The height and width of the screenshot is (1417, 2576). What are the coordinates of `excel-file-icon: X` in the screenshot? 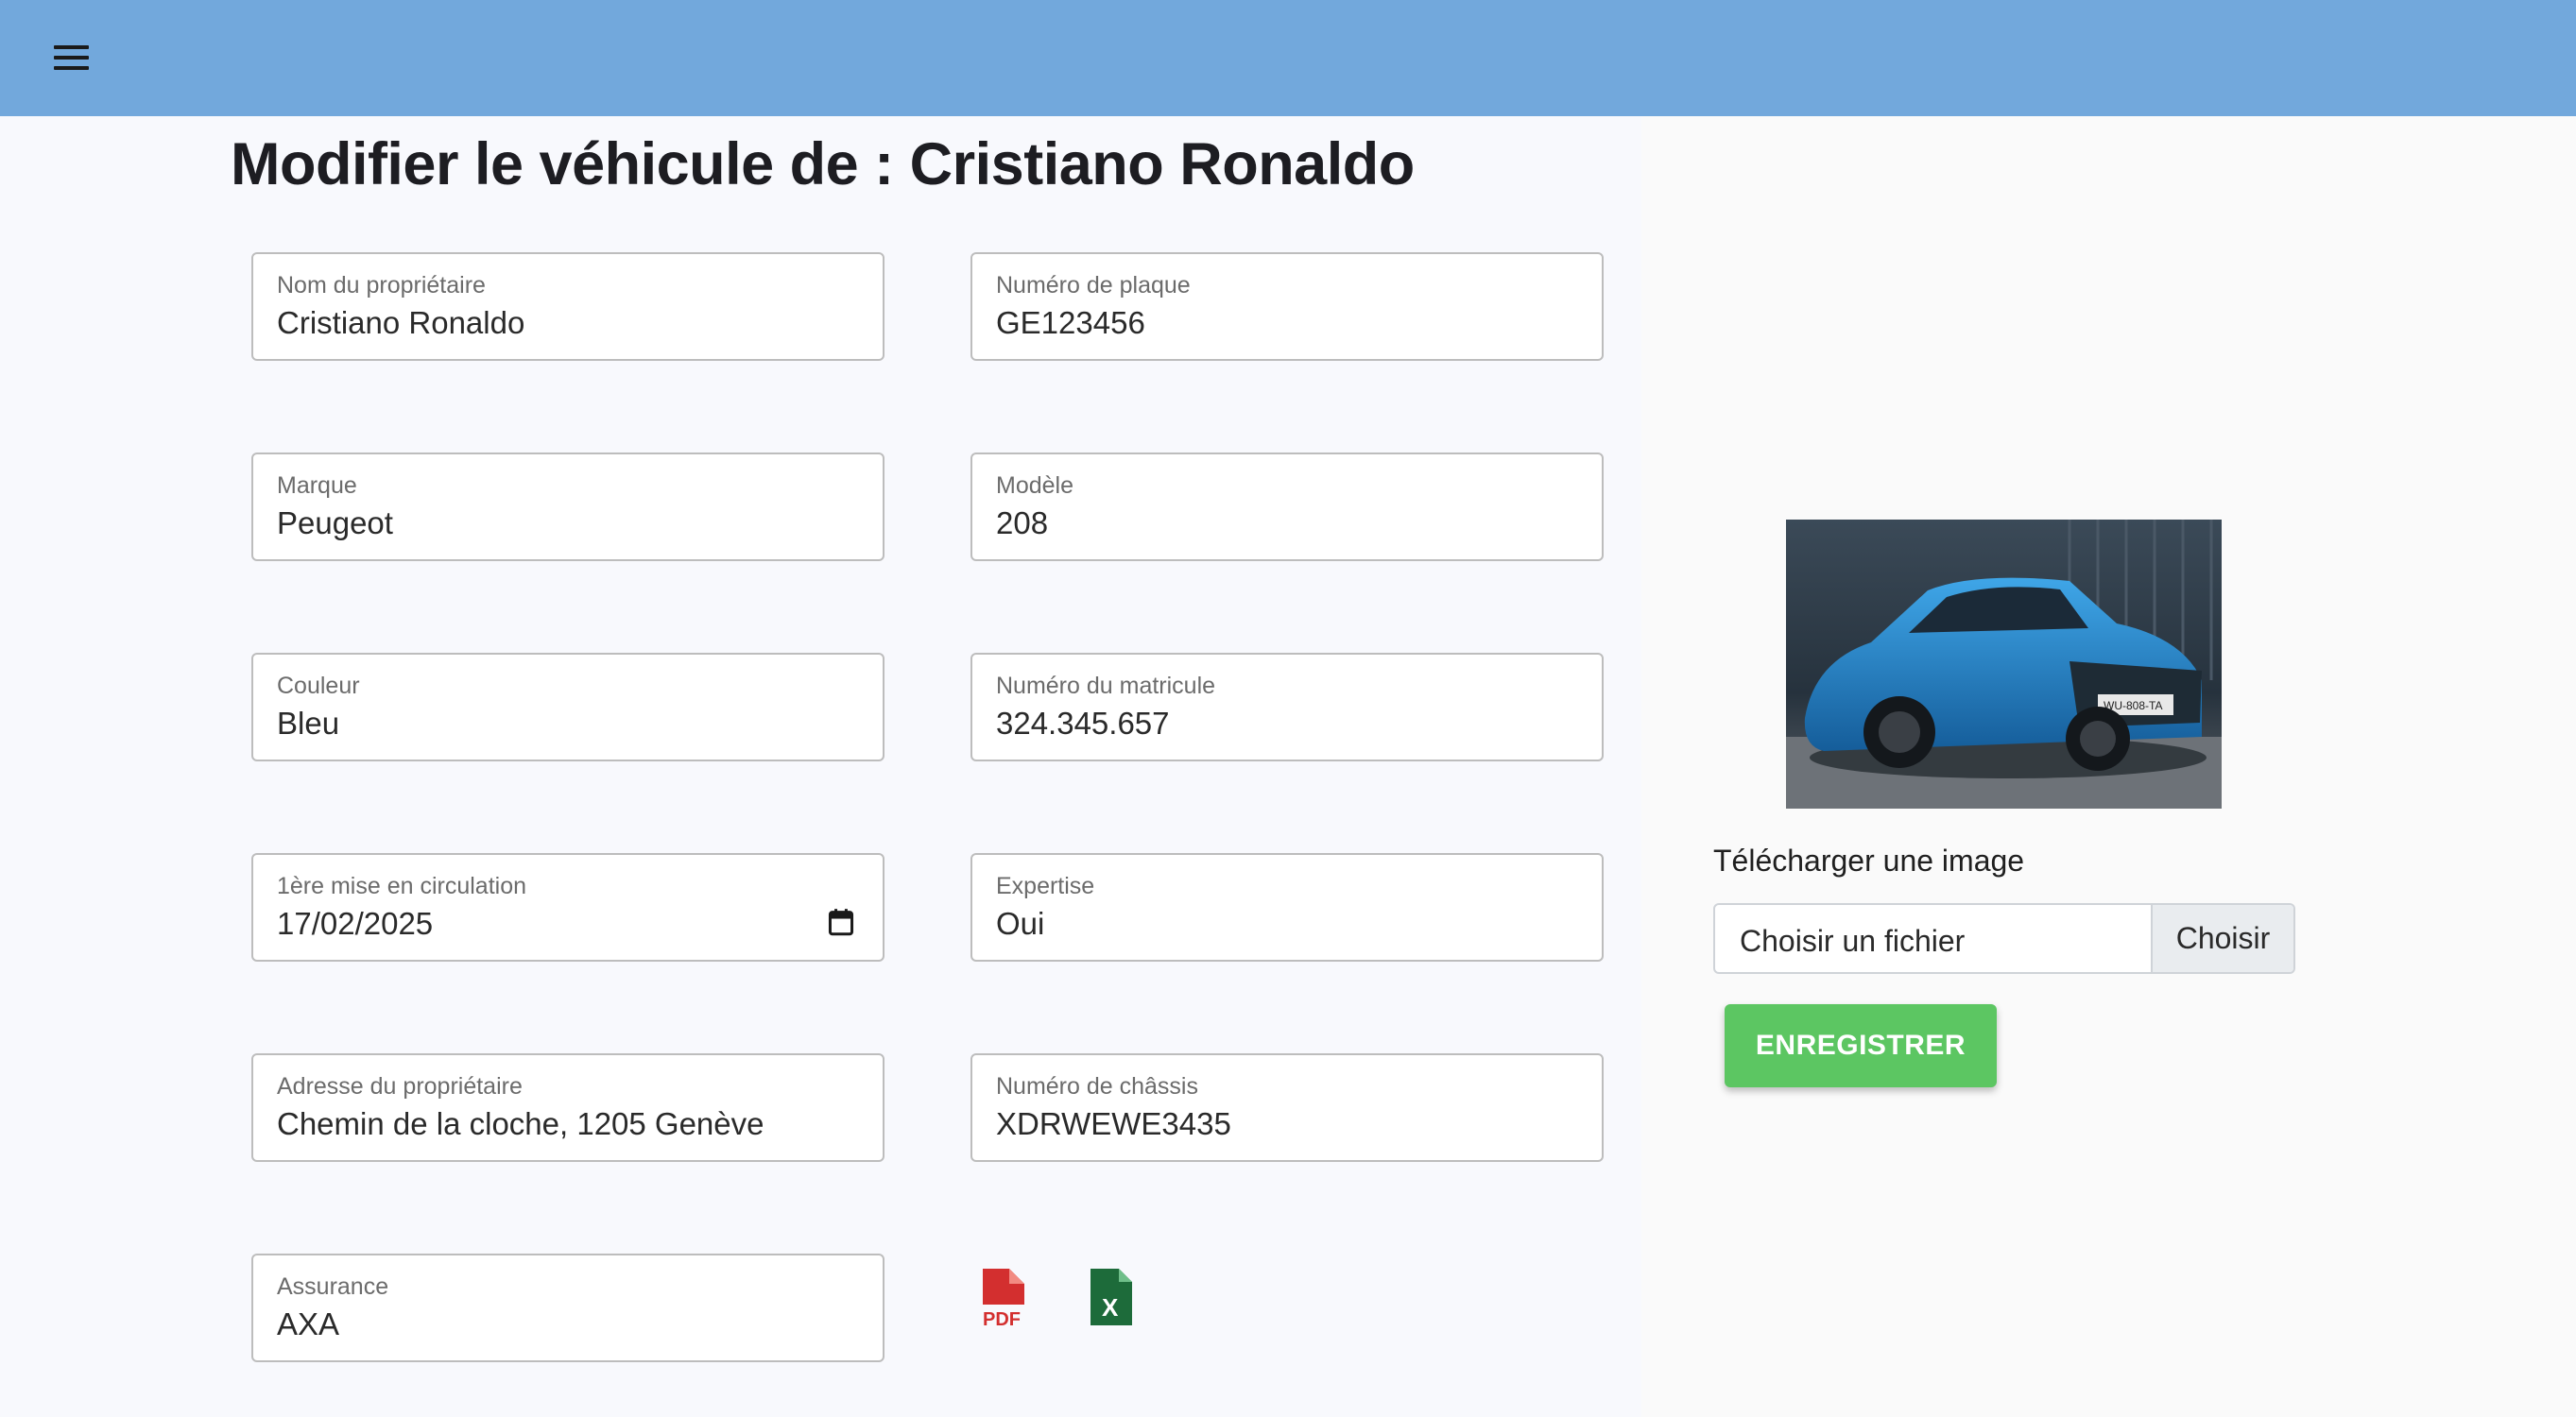 It's located at (1111, 1297).